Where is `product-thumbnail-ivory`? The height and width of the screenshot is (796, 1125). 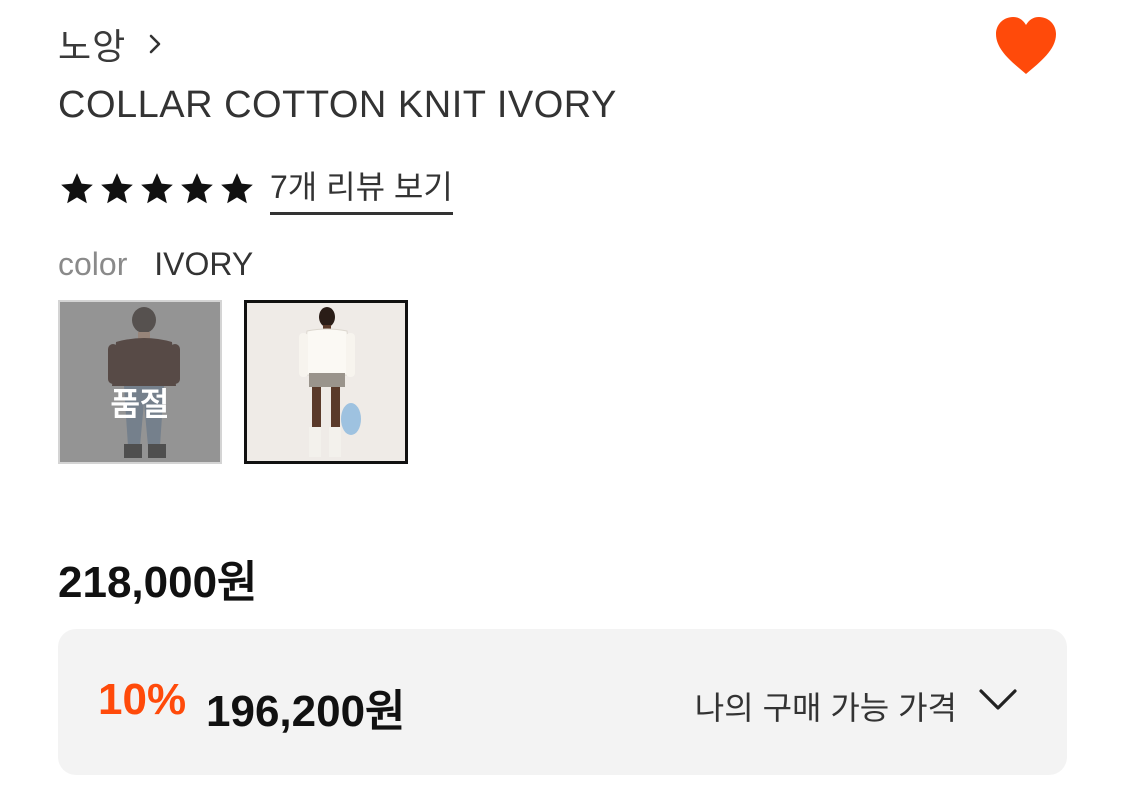
product-thumbnail-ivory is located at coordinates (326, 382).